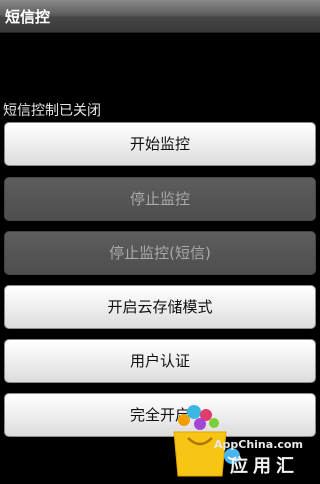 The height and width of the screenshot is (484, 320). I want to click on status-label: 短信控制已关闭, so click(52, 111).